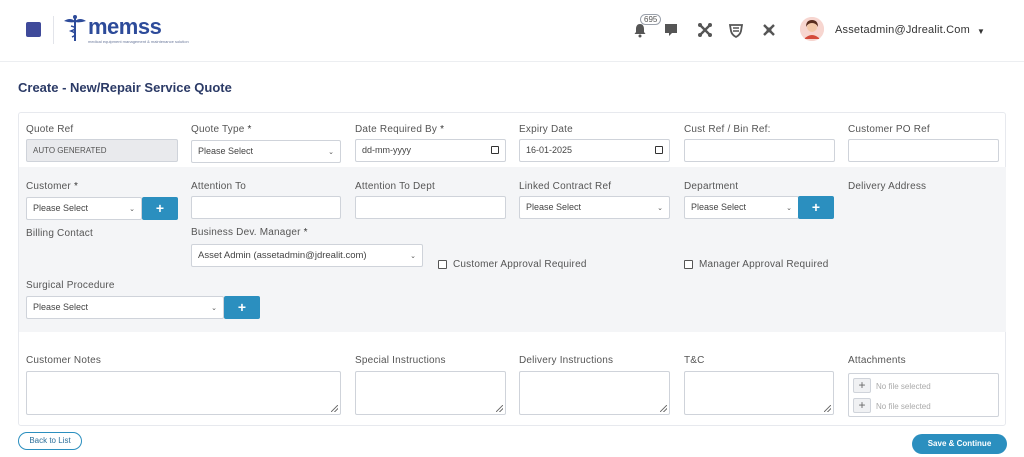 This screenshot has width=1024, height=457. Describe the element at coordinates (430, 207) in the screenshot. I see `attention-to-dept-input` at that location.